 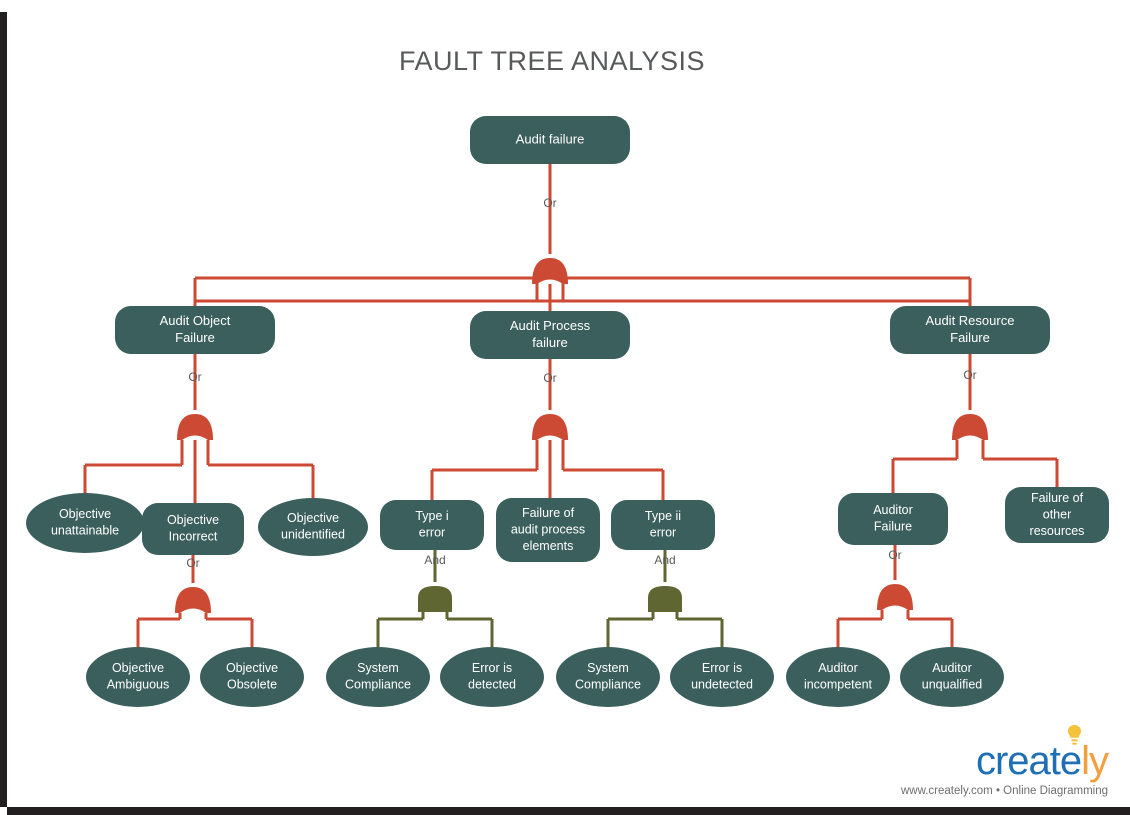 I want to click on node-label: audit process, so click(x=548, y=529).